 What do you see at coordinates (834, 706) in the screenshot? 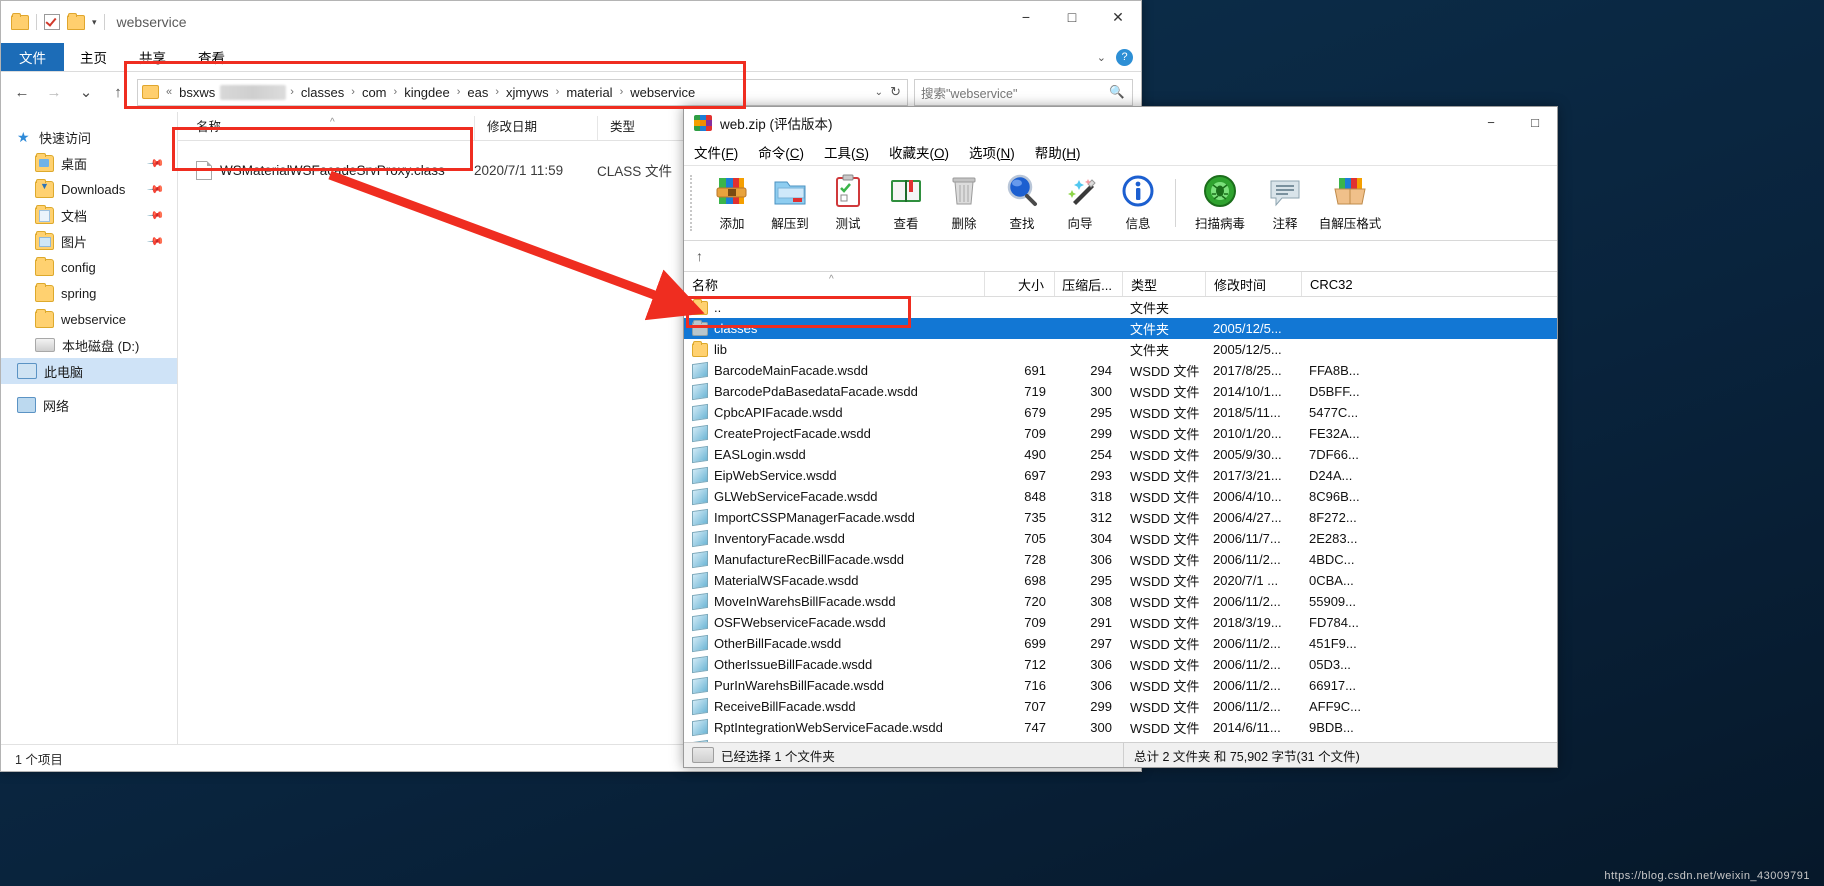
I see `file-name-cell: ReceiveBillFacade.wsdd` at bounding box center [834, 706].